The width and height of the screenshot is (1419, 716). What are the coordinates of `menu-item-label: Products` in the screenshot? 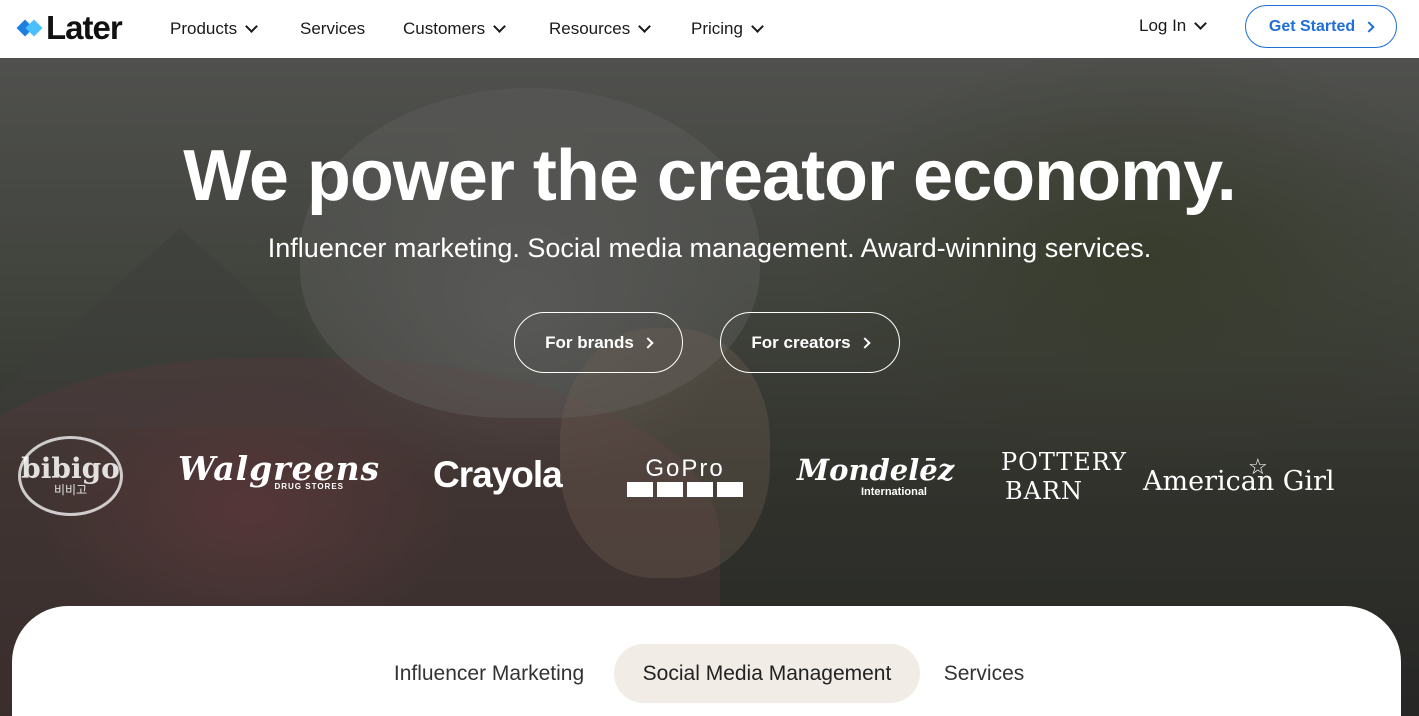 It's located at (204, 28).